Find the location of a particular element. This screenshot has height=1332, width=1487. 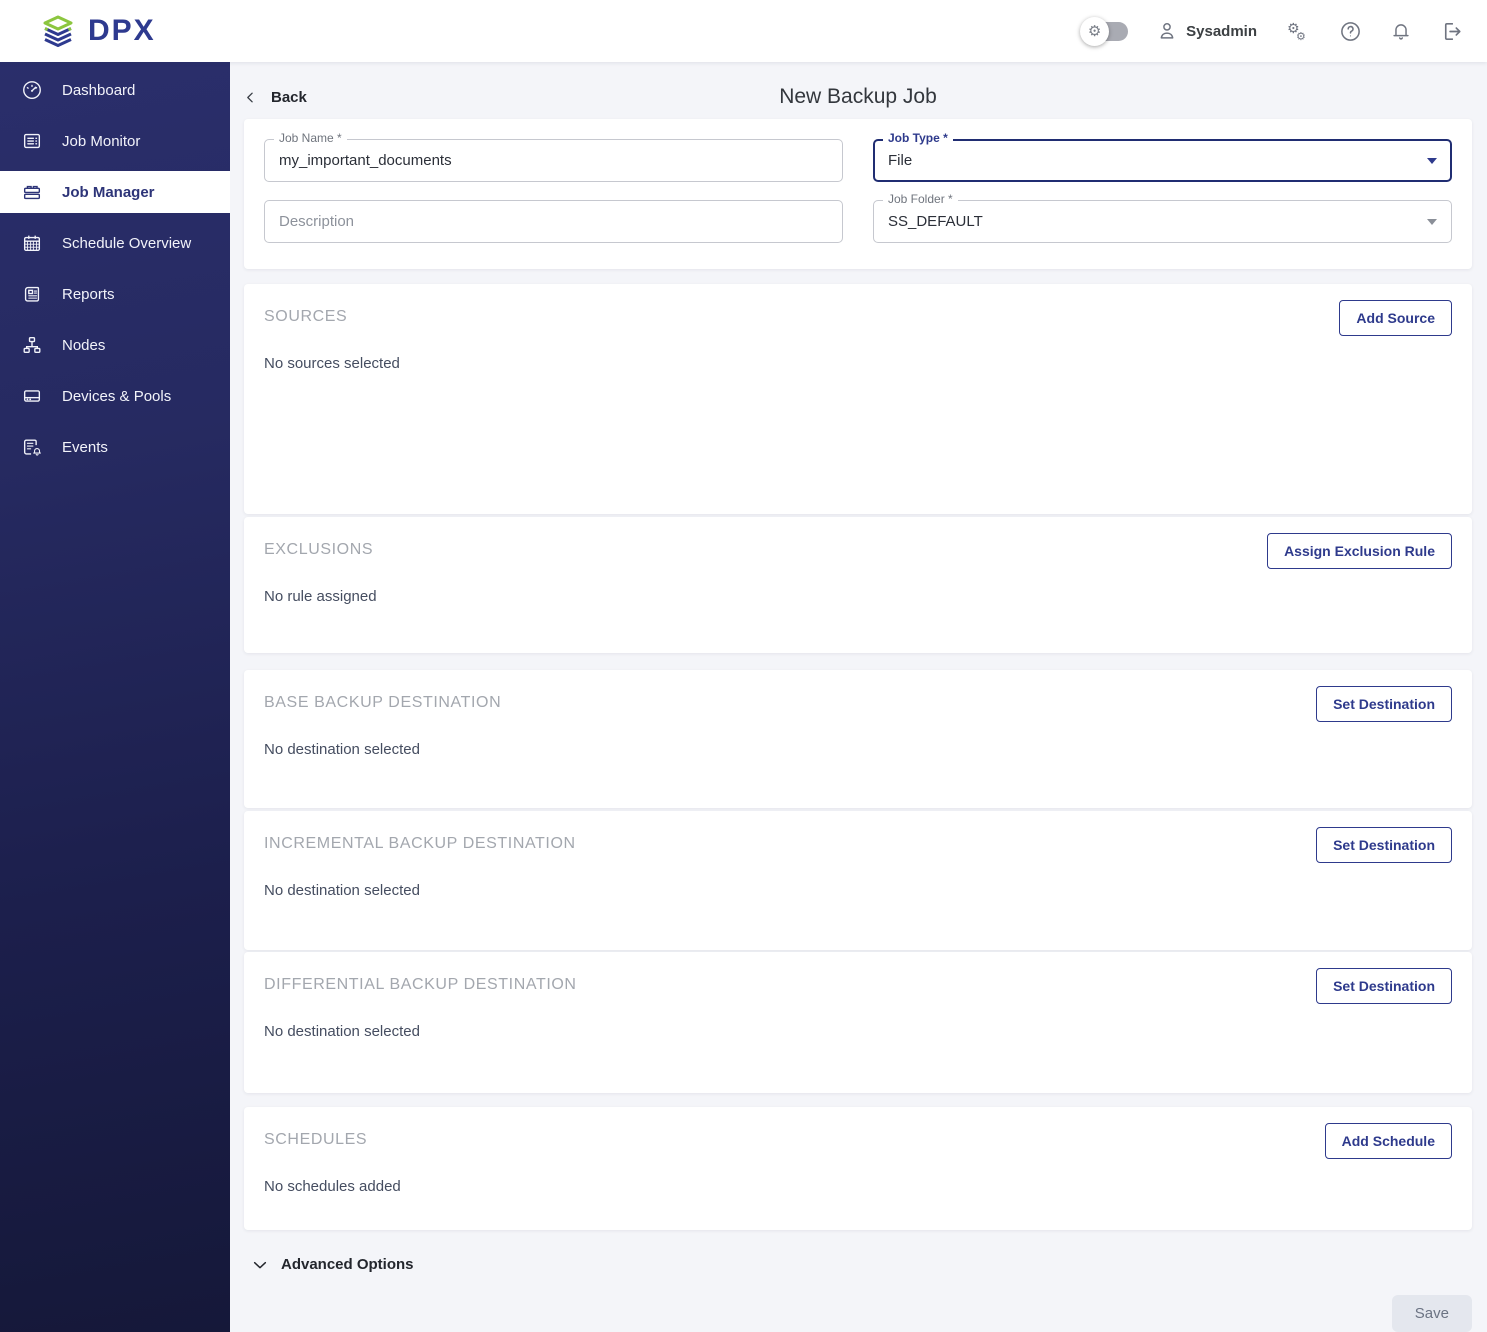

set-incremental-destination-button: Set Destination is located at coordinates (1384, 845).